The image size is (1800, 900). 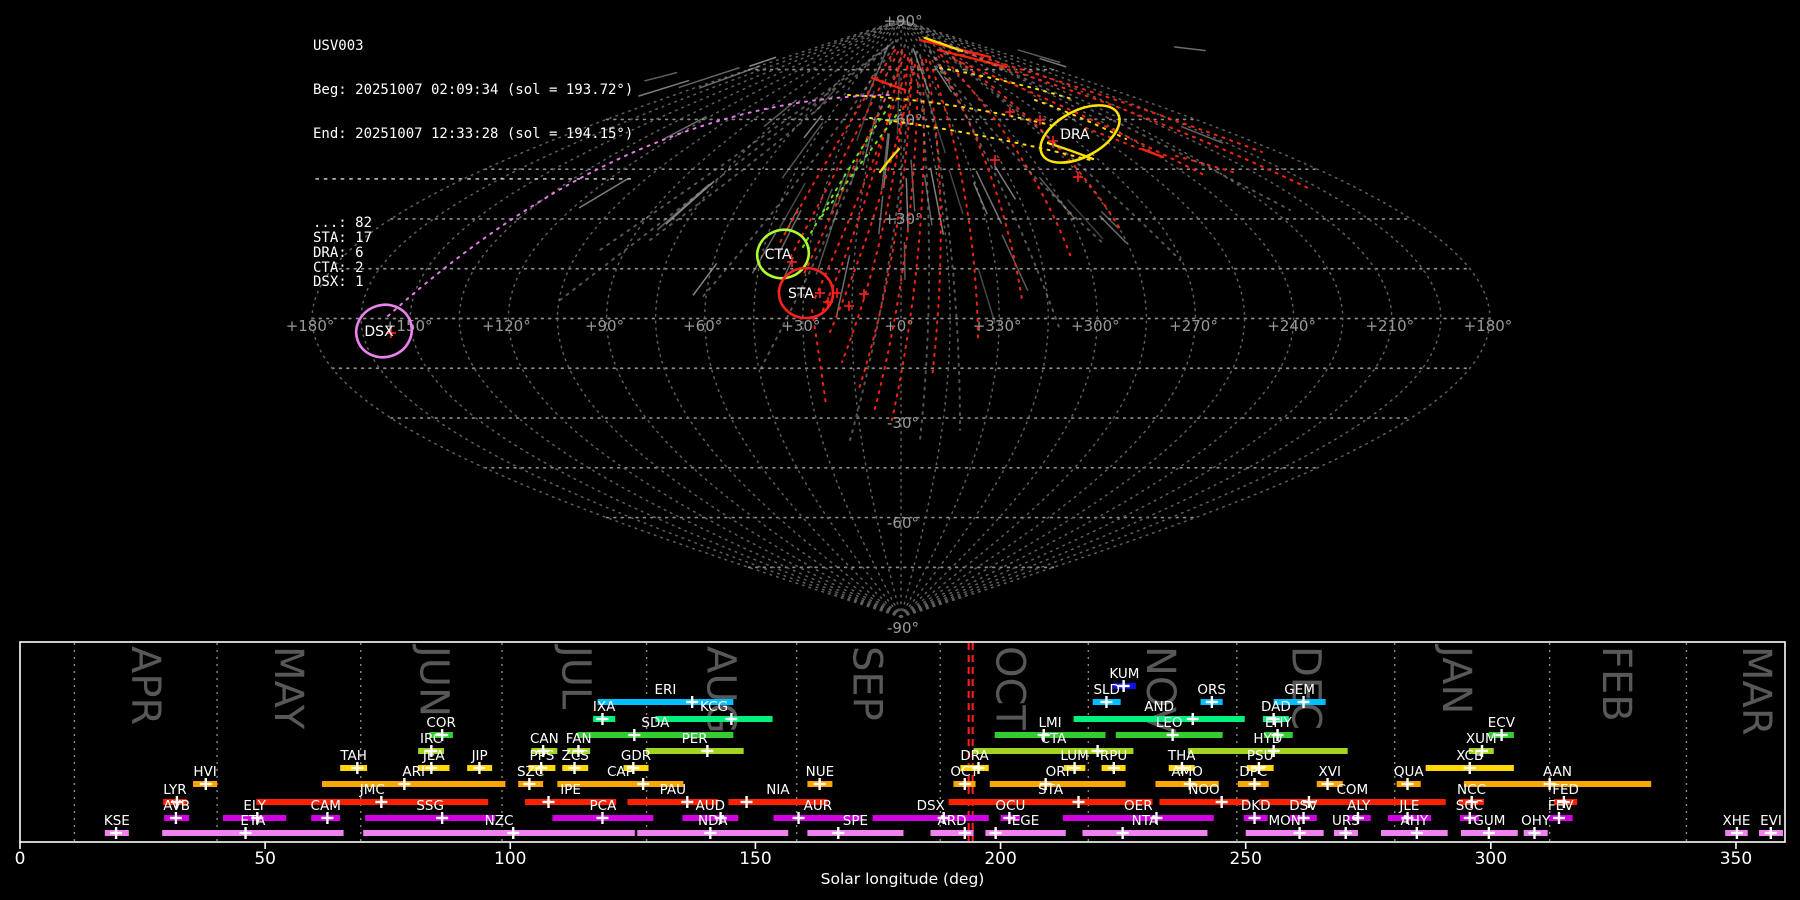 What do you see at coordinates (310, 326) in the screenshot?
I see `longitude-label: +180°` at bounding box center [310, 326].